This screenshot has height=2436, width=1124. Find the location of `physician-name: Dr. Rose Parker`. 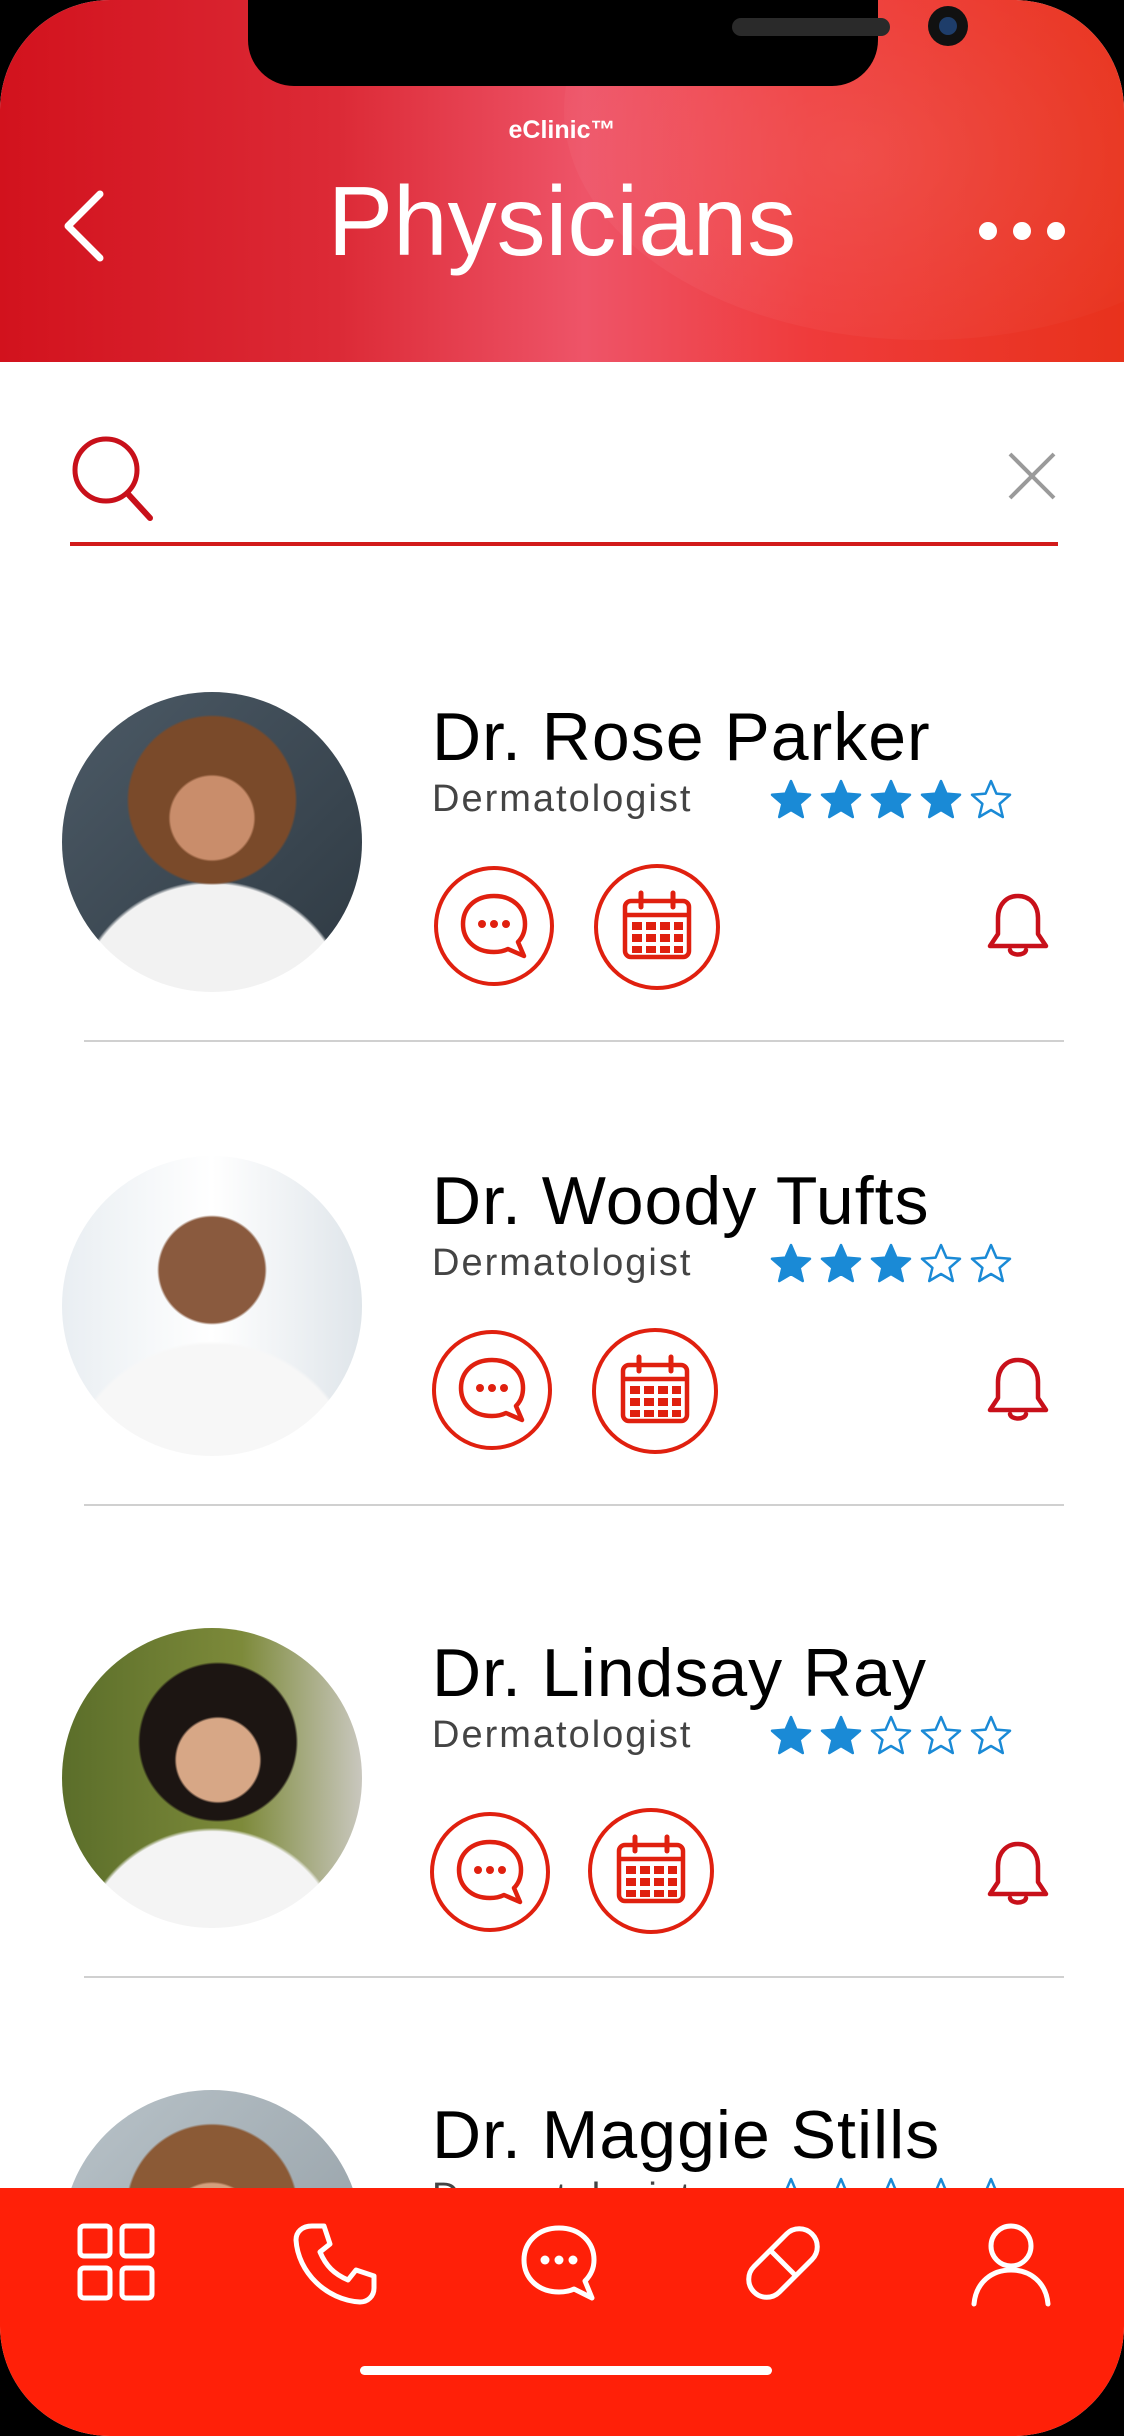

physician-name: Dr. Rose Parker is located at coordinates (681, 737).